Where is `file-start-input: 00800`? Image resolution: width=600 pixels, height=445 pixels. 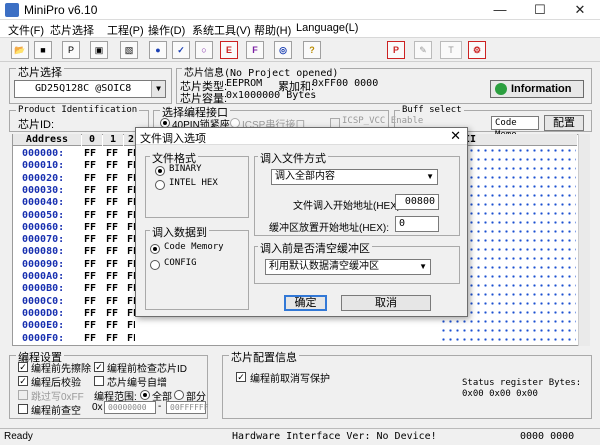 file-start-input: 00800 is located at coordinates (417, 202).